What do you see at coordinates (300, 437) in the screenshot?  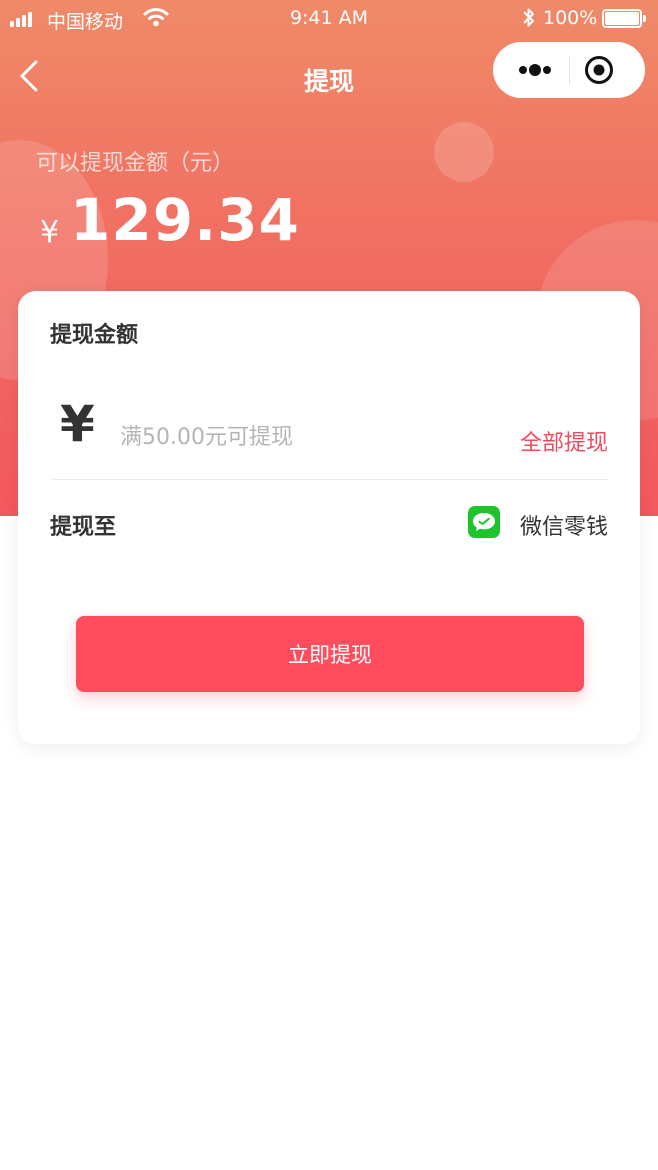 I see `withdraw-amount-input` at bounding box center [300, 437].